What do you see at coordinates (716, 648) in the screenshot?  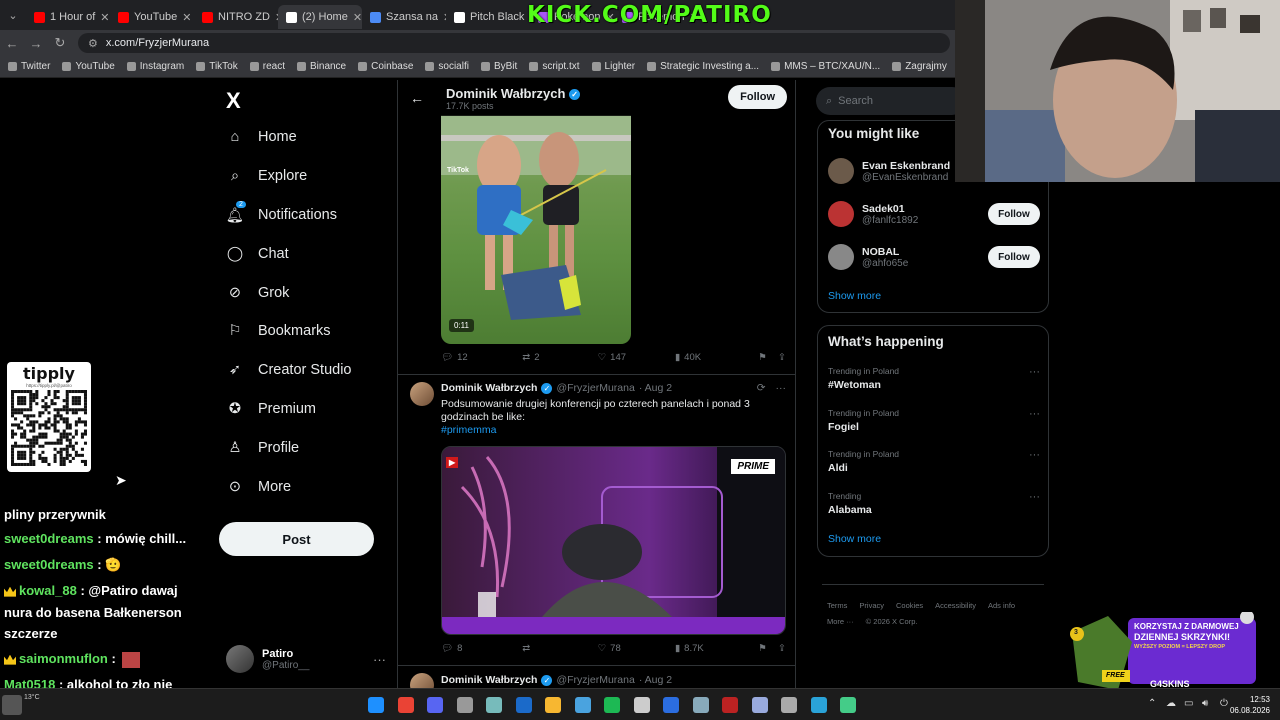 I see `views-button: ▮ 8.7K` at bounding box center [716, 648].